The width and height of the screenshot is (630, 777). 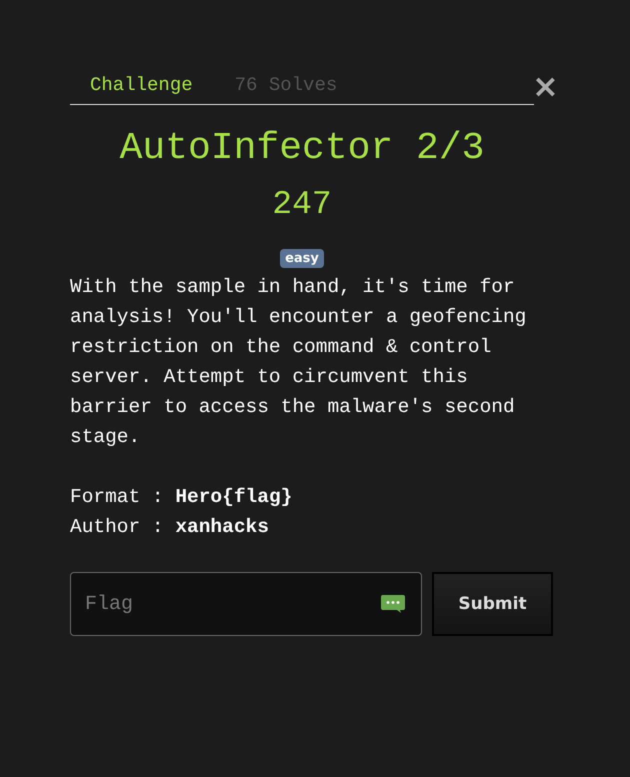 I want to click on points-value: 247, so click(x=302, y=204).